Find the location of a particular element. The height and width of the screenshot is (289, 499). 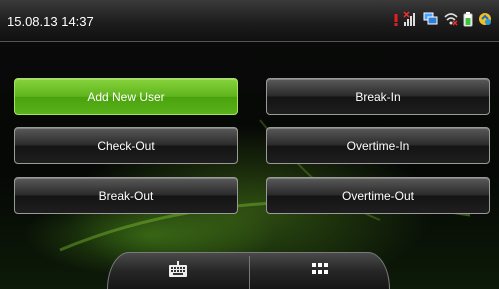

status-datetime: 15.08.13 14:37 is located at coordinates (50, 21).